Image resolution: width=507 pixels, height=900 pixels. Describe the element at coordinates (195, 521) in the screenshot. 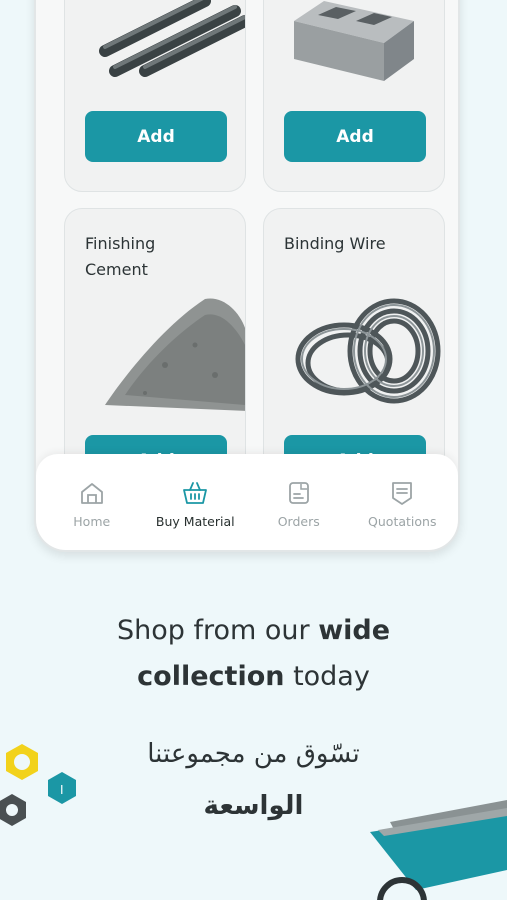

I see `nav-label-buy-material: Buy Material` at that location.